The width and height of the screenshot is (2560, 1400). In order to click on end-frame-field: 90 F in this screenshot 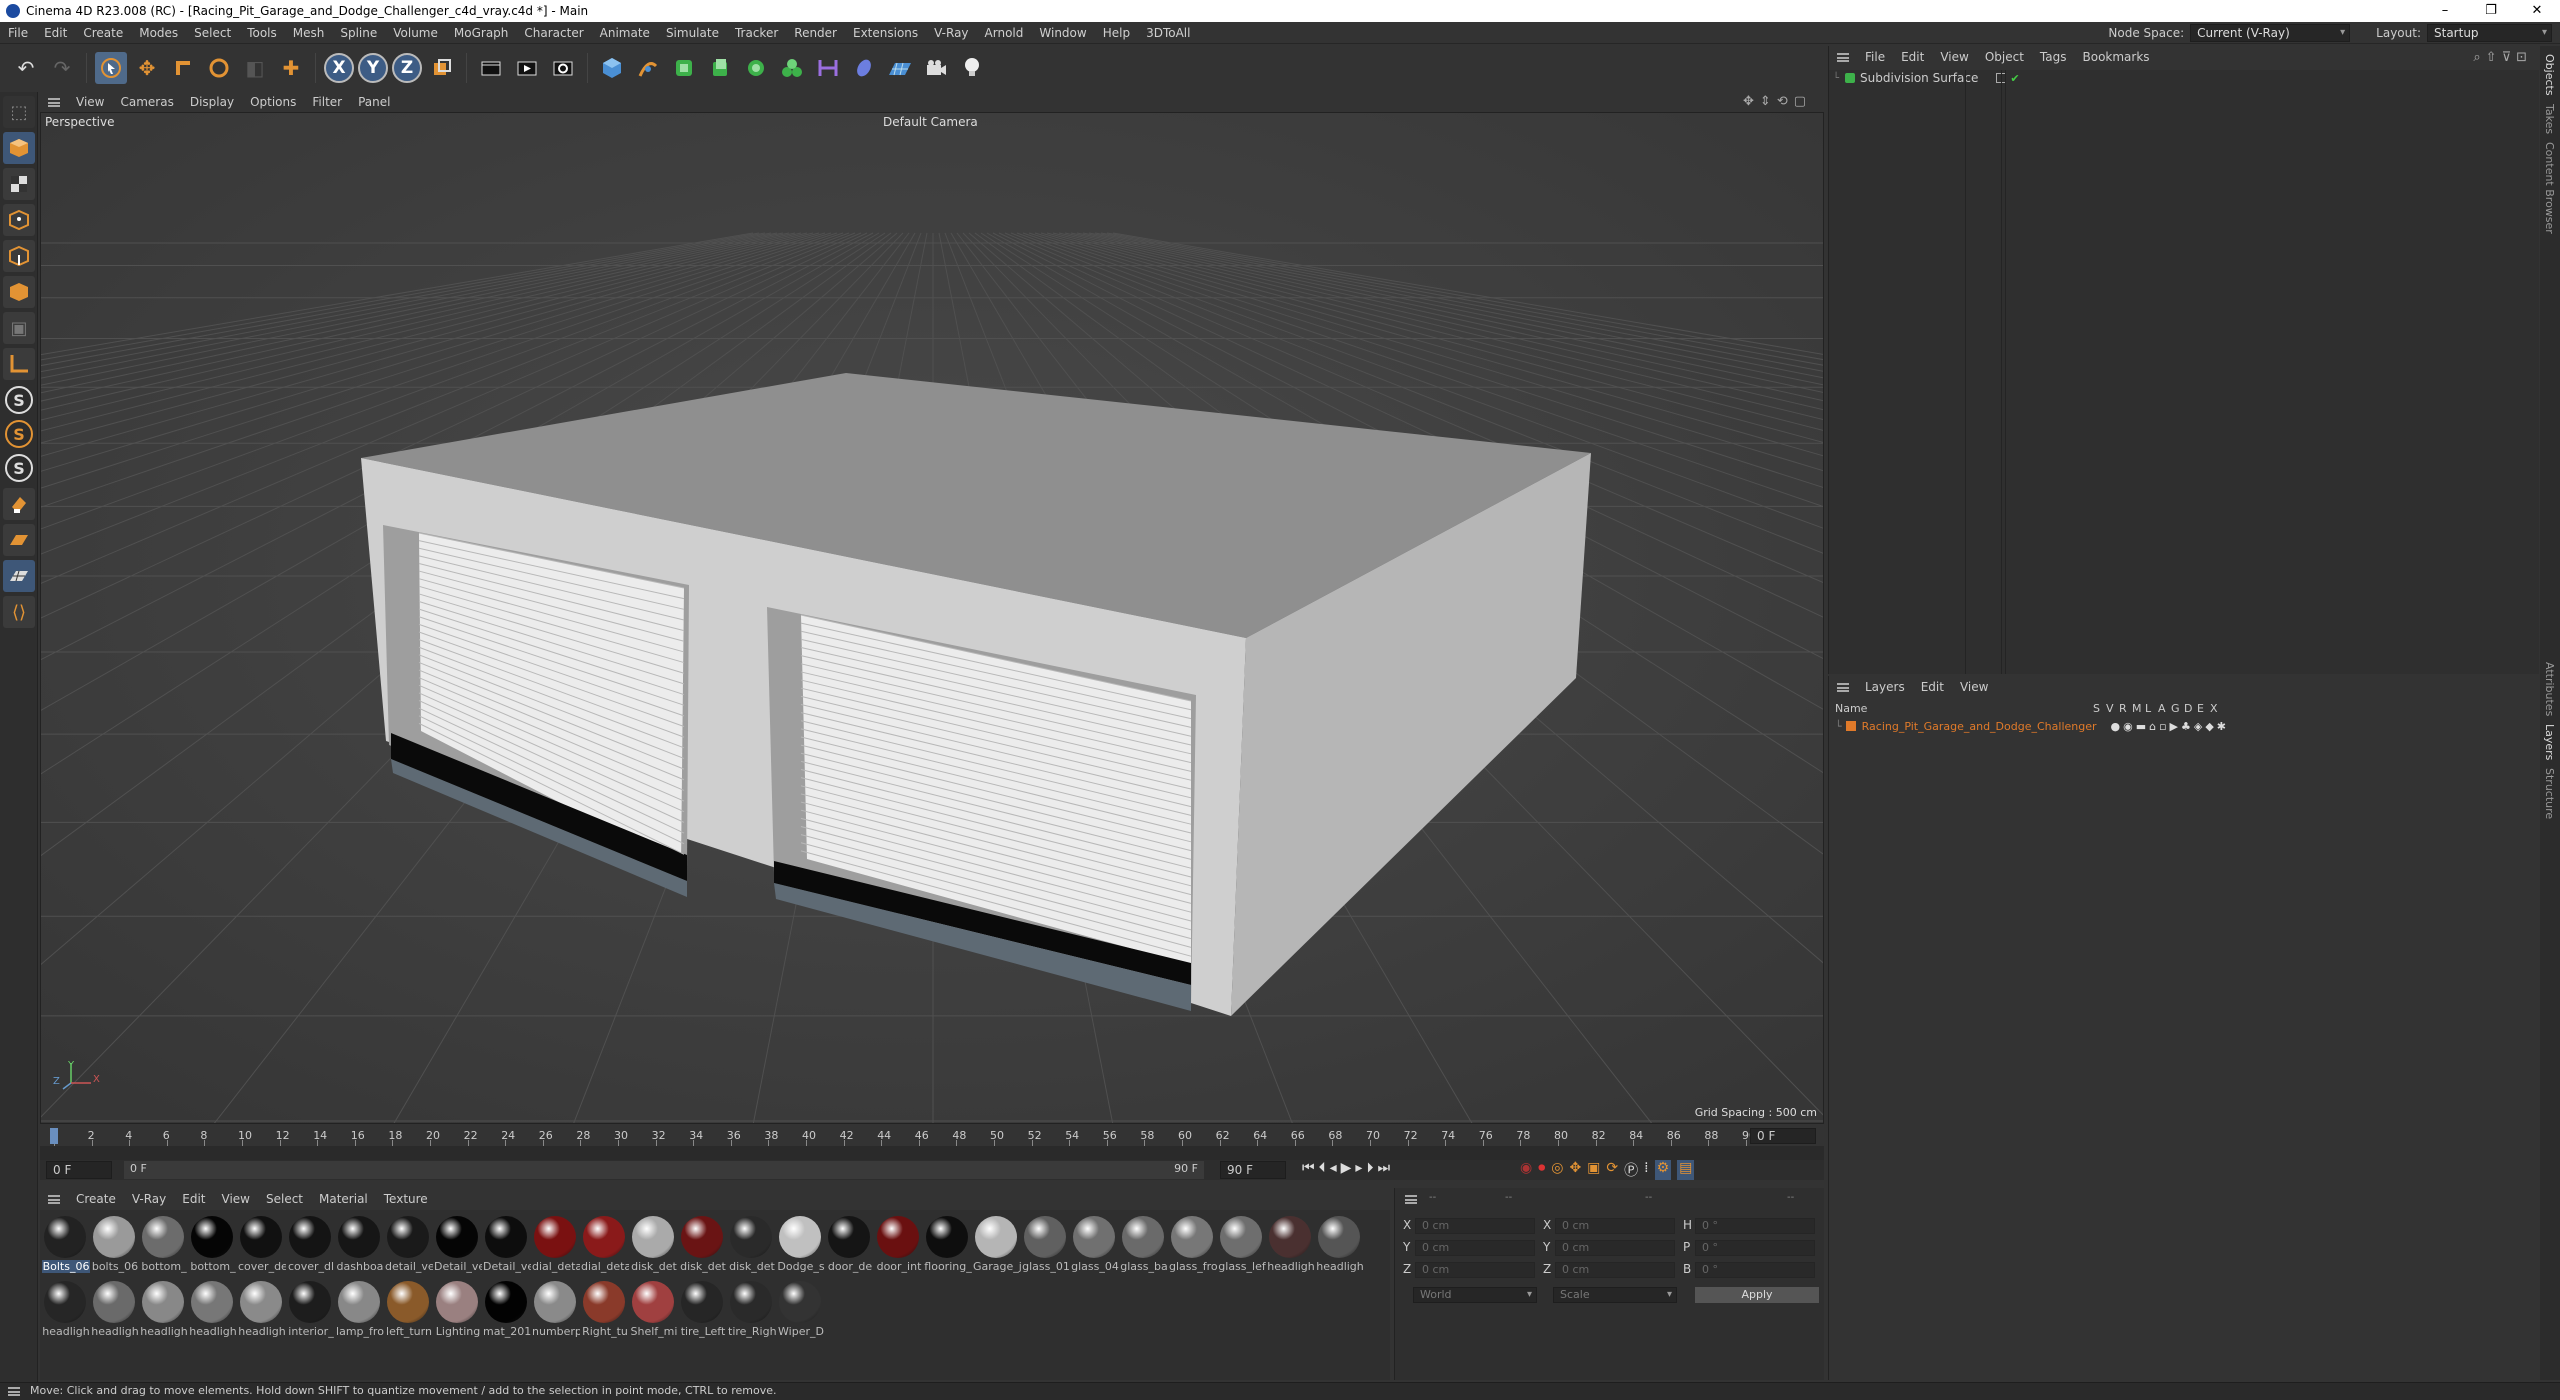, I will do `click(1253, 1170)`.